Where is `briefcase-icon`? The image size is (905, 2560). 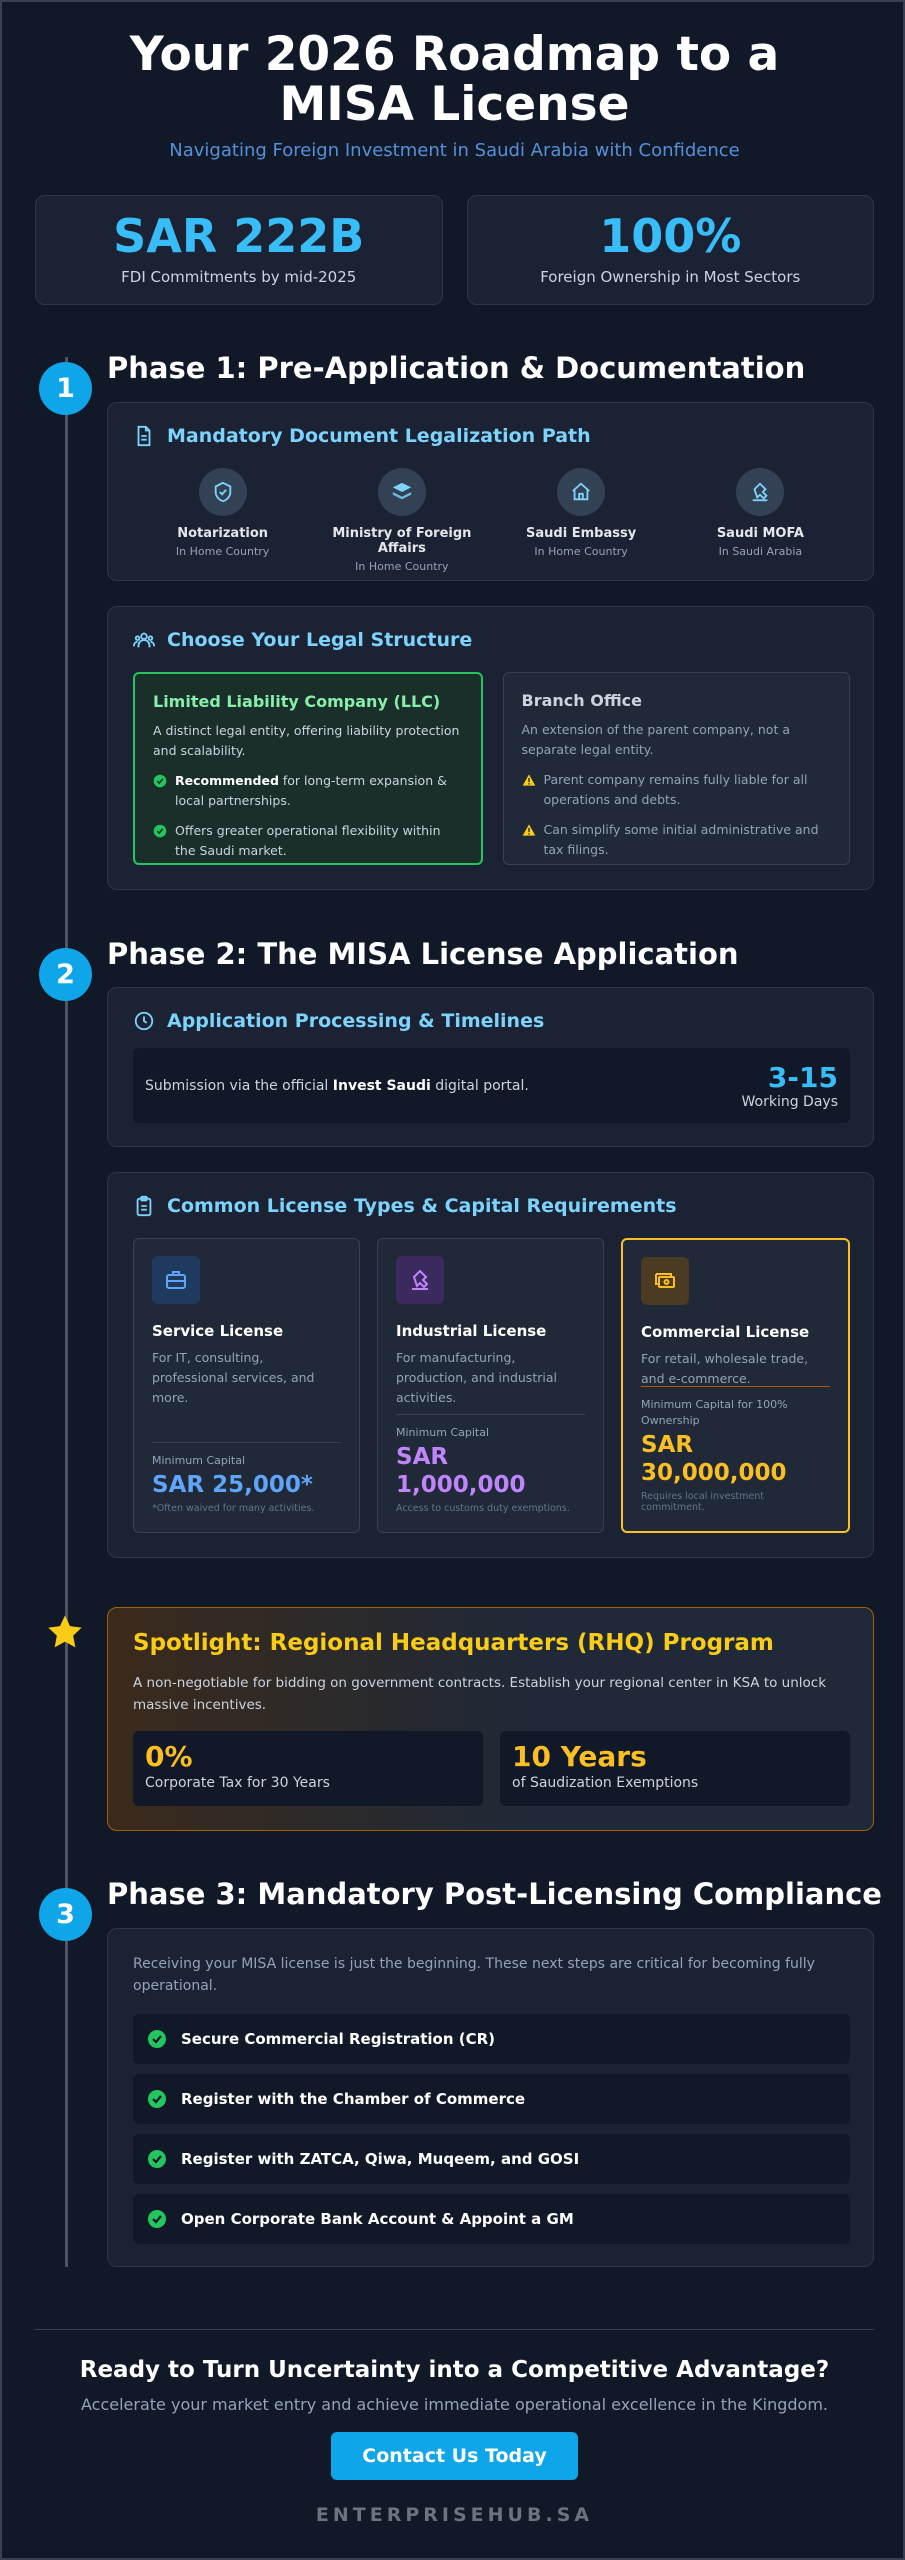 briefcase-icon is located at coordinates (176, 1280).